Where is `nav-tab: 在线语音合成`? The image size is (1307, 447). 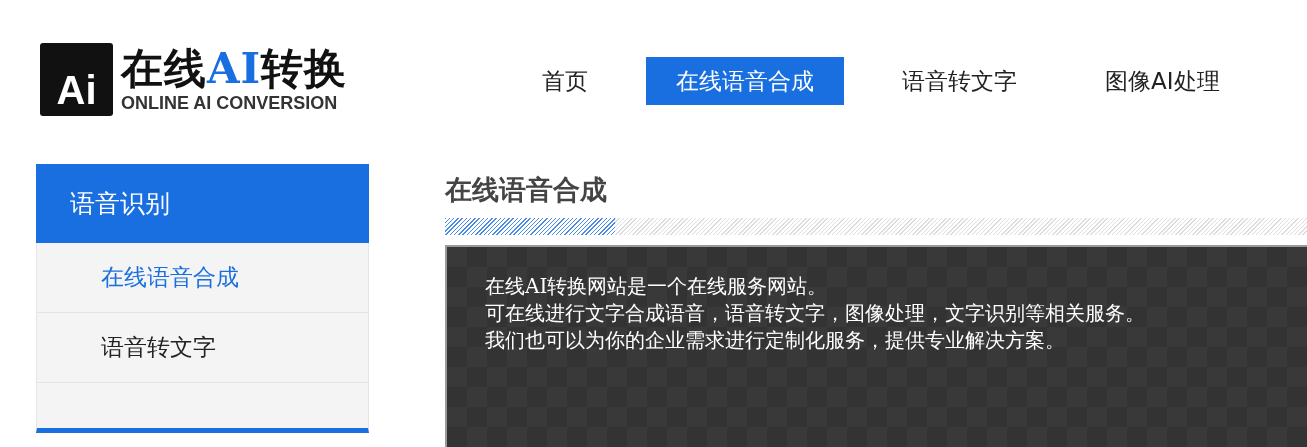
nav-tab: 在线语音合成 is located at coordinates (745, 81).